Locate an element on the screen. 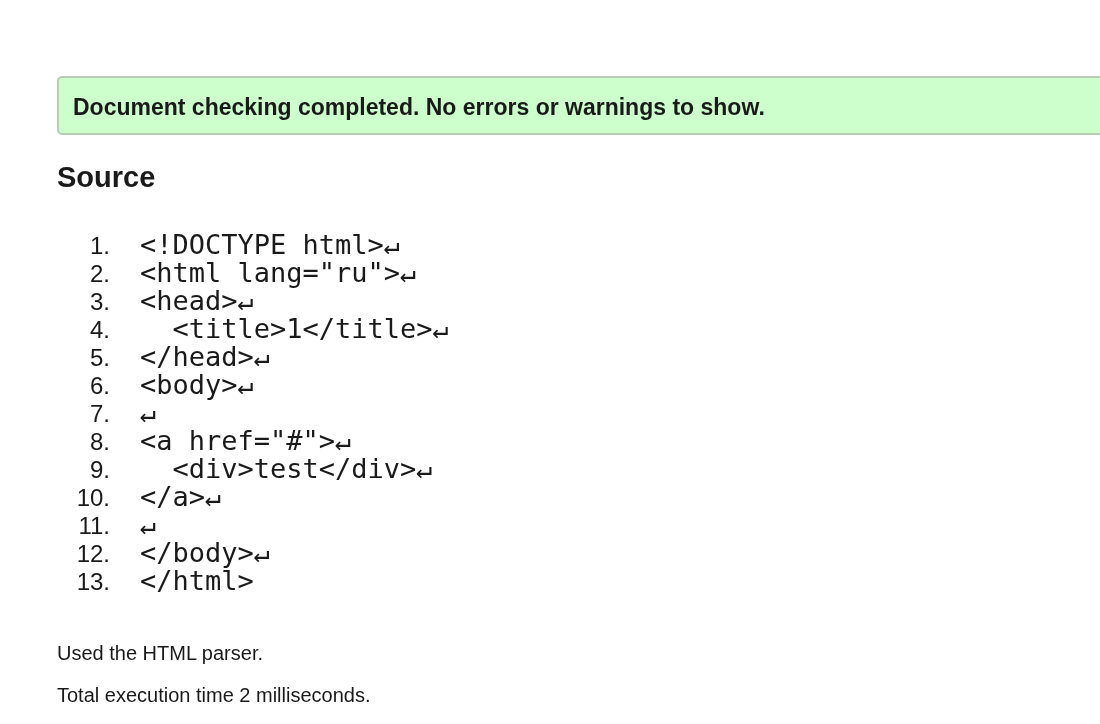 The image size is (1100, 724). code-line: <div>test</div>↵ is located at coordinates (302, 469).